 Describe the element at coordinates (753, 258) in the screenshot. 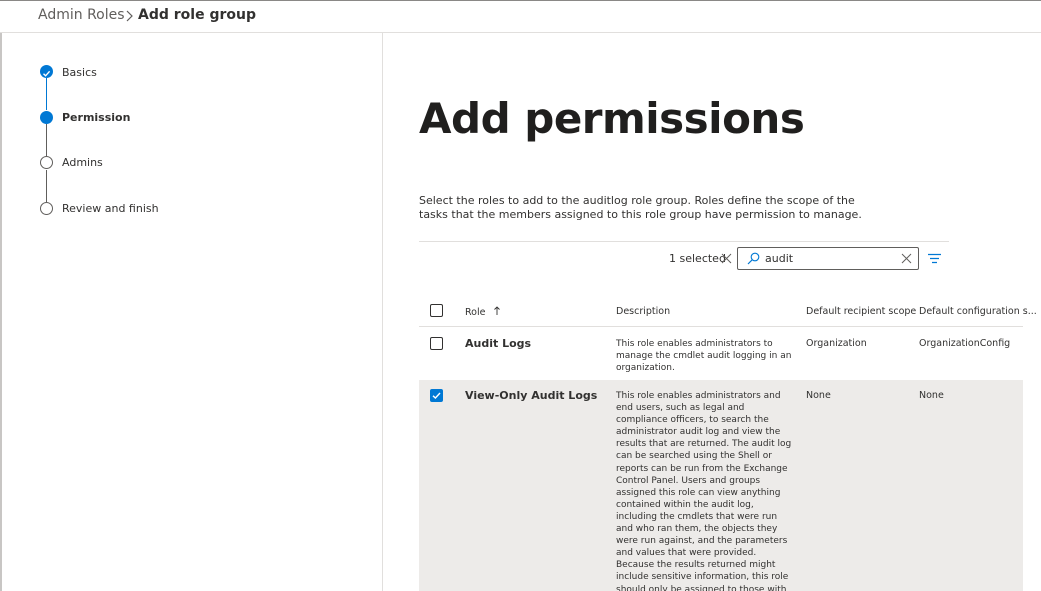

I see `search-icon` at that location.